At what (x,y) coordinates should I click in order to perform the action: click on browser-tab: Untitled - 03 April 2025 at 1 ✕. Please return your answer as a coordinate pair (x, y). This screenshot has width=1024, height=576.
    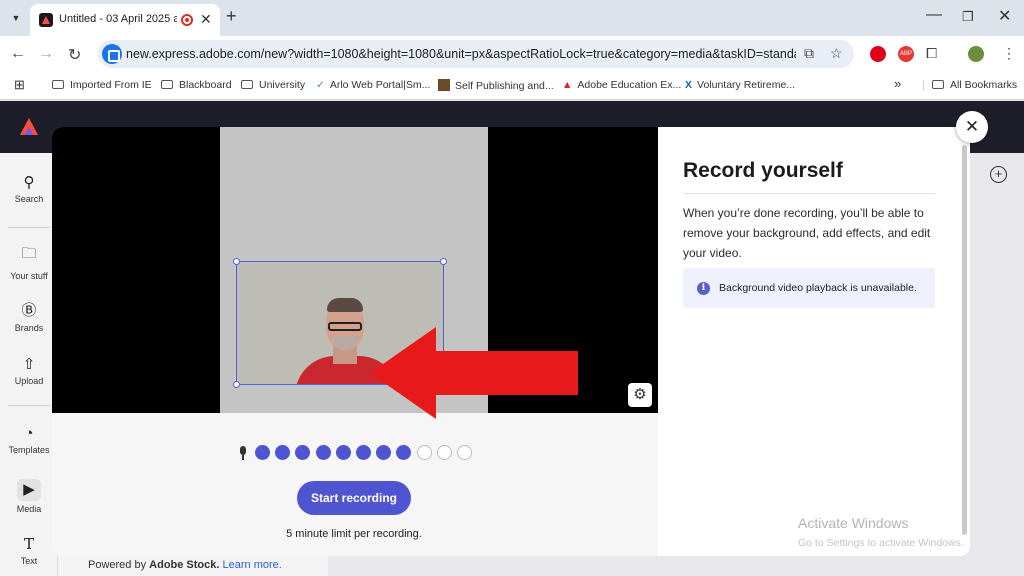
    Looking at the image, I should click on (125, 20).